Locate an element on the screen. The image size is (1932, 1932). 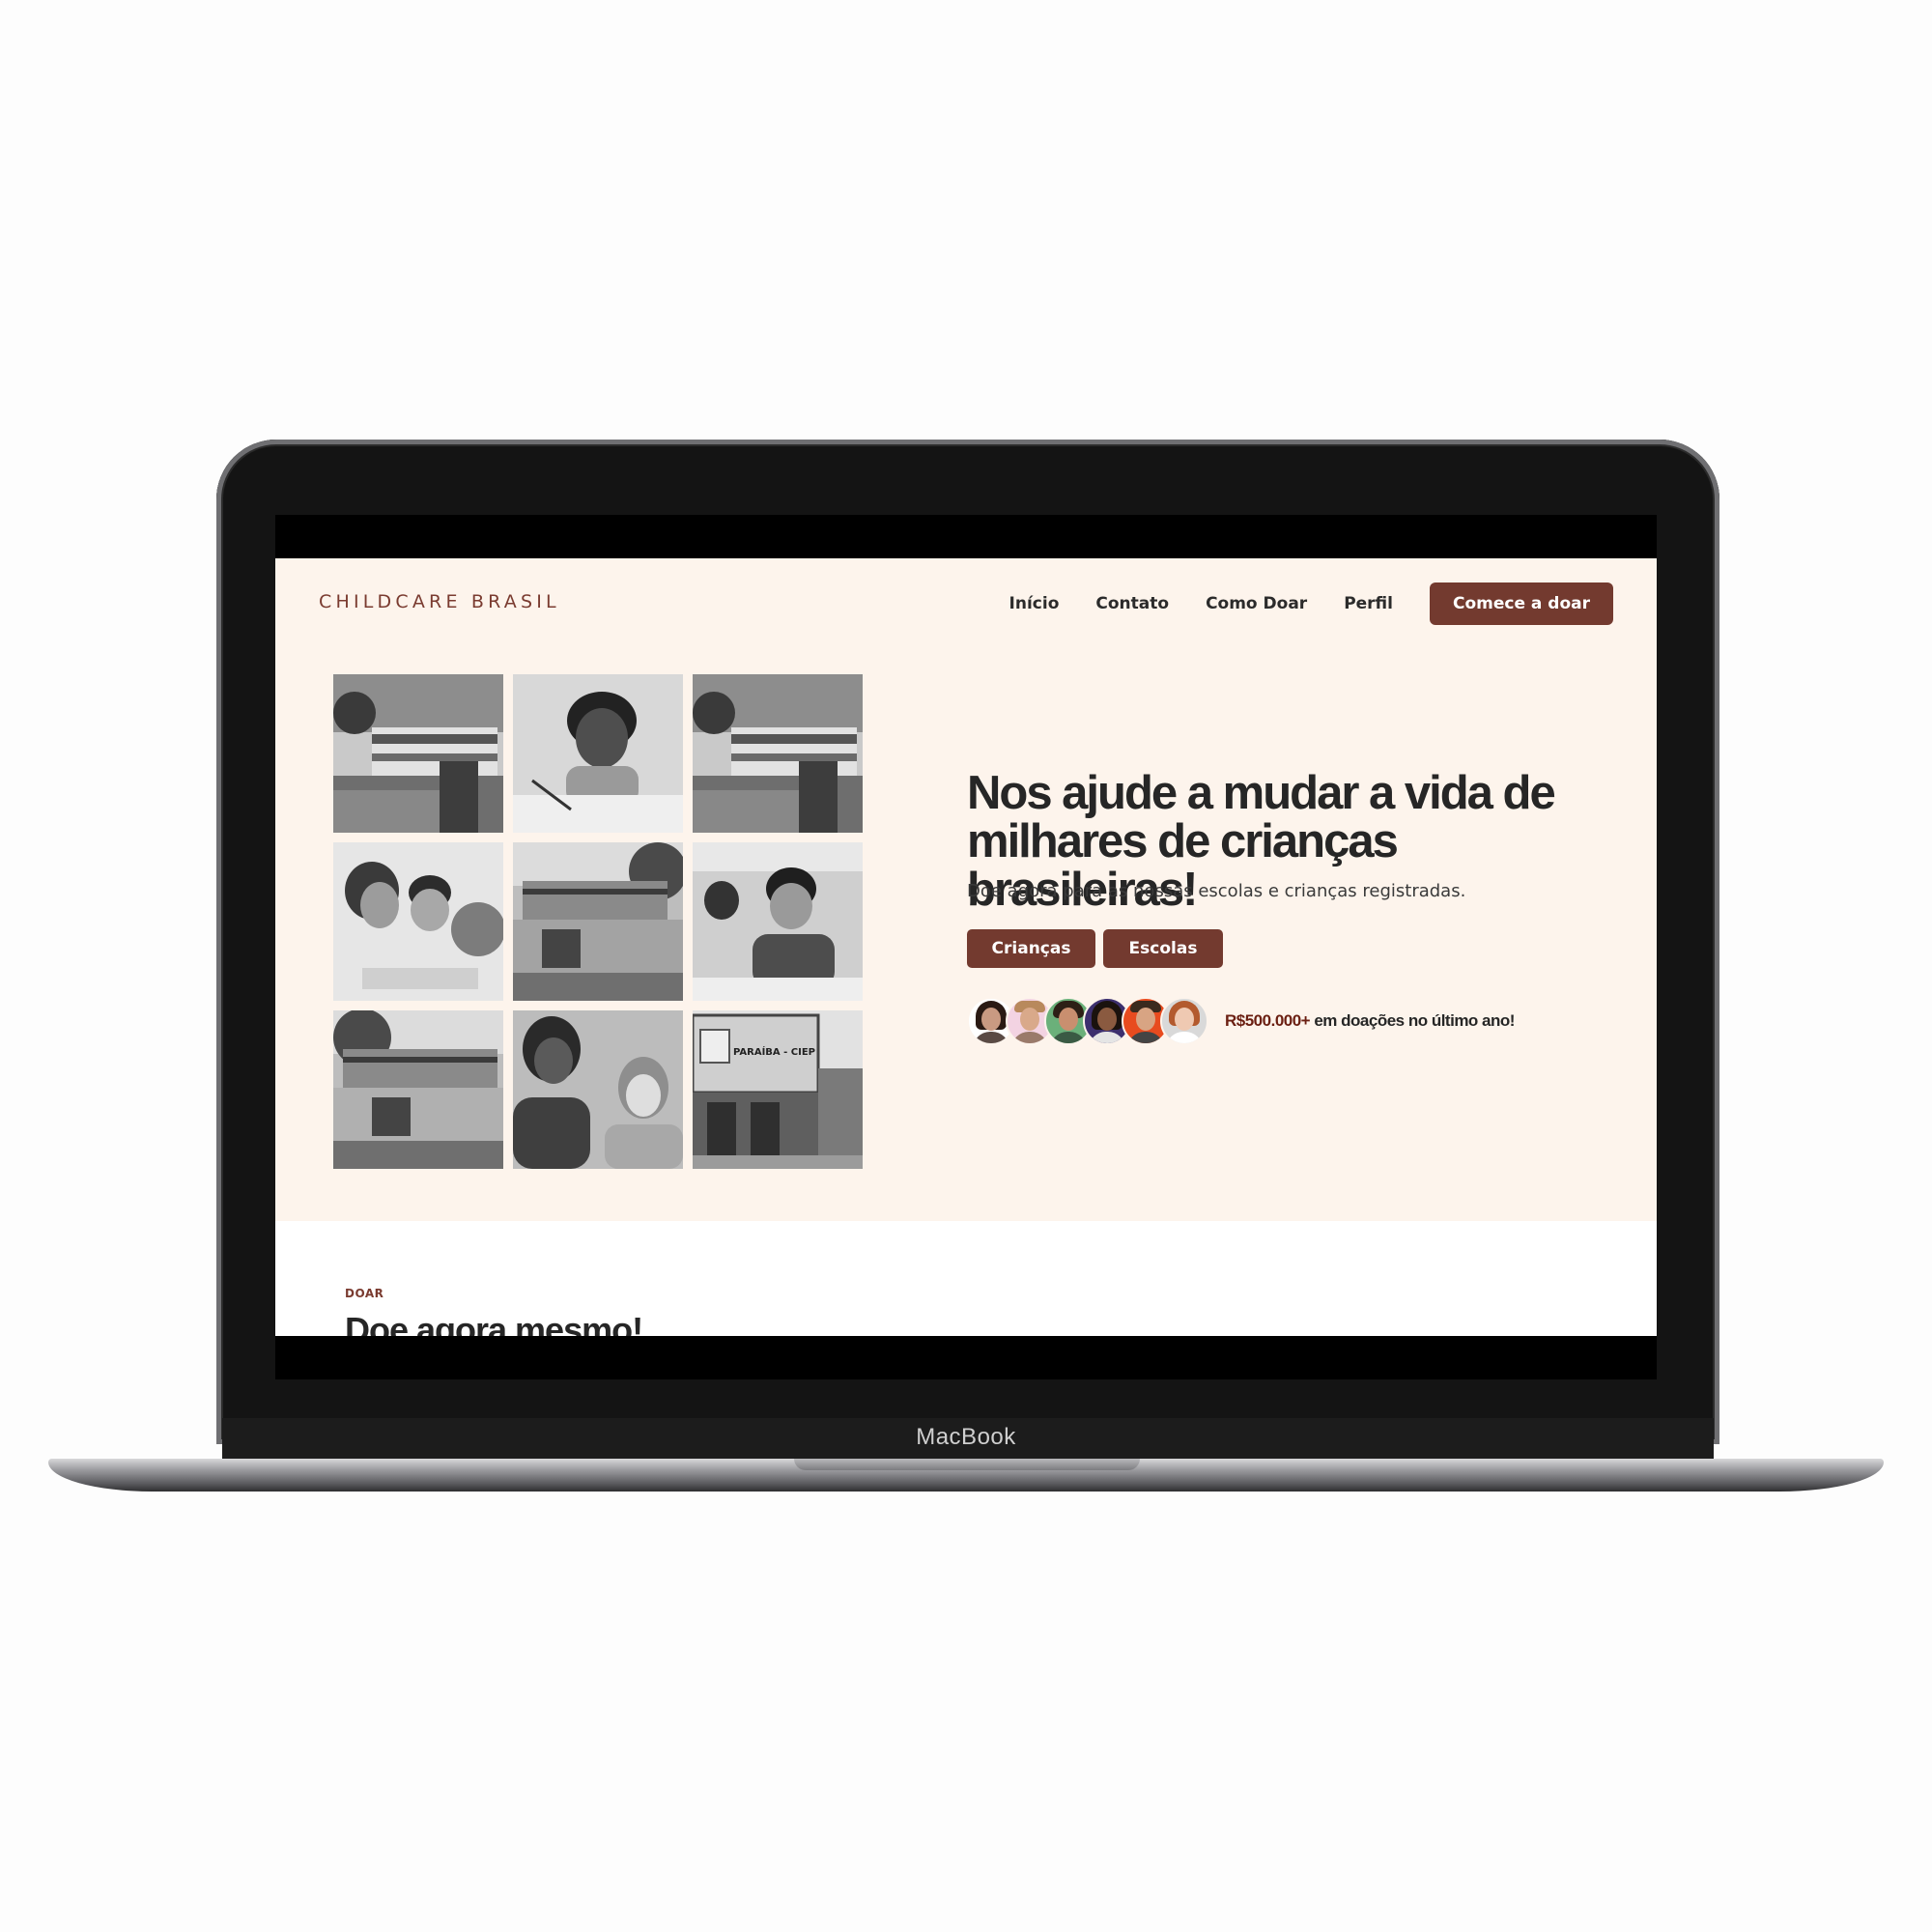
photo-school-street is located at coordinates (598, 921).